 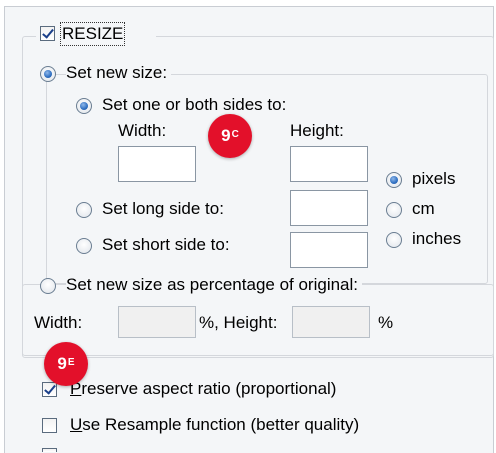 I want to click on long-side-input, so click(x=329, y=208).